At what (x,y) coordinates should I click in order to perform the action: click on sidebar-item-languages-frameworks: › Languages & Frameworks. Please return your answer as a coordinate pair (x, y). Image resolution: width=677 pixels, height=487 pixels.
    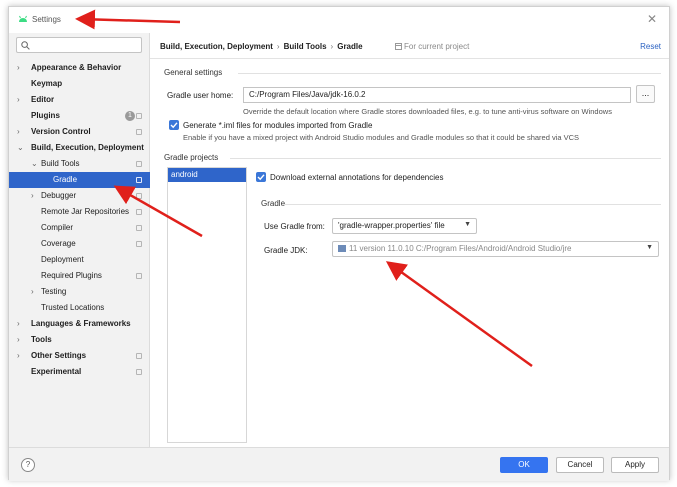
    Looking at the image, I should click on (79, 324).